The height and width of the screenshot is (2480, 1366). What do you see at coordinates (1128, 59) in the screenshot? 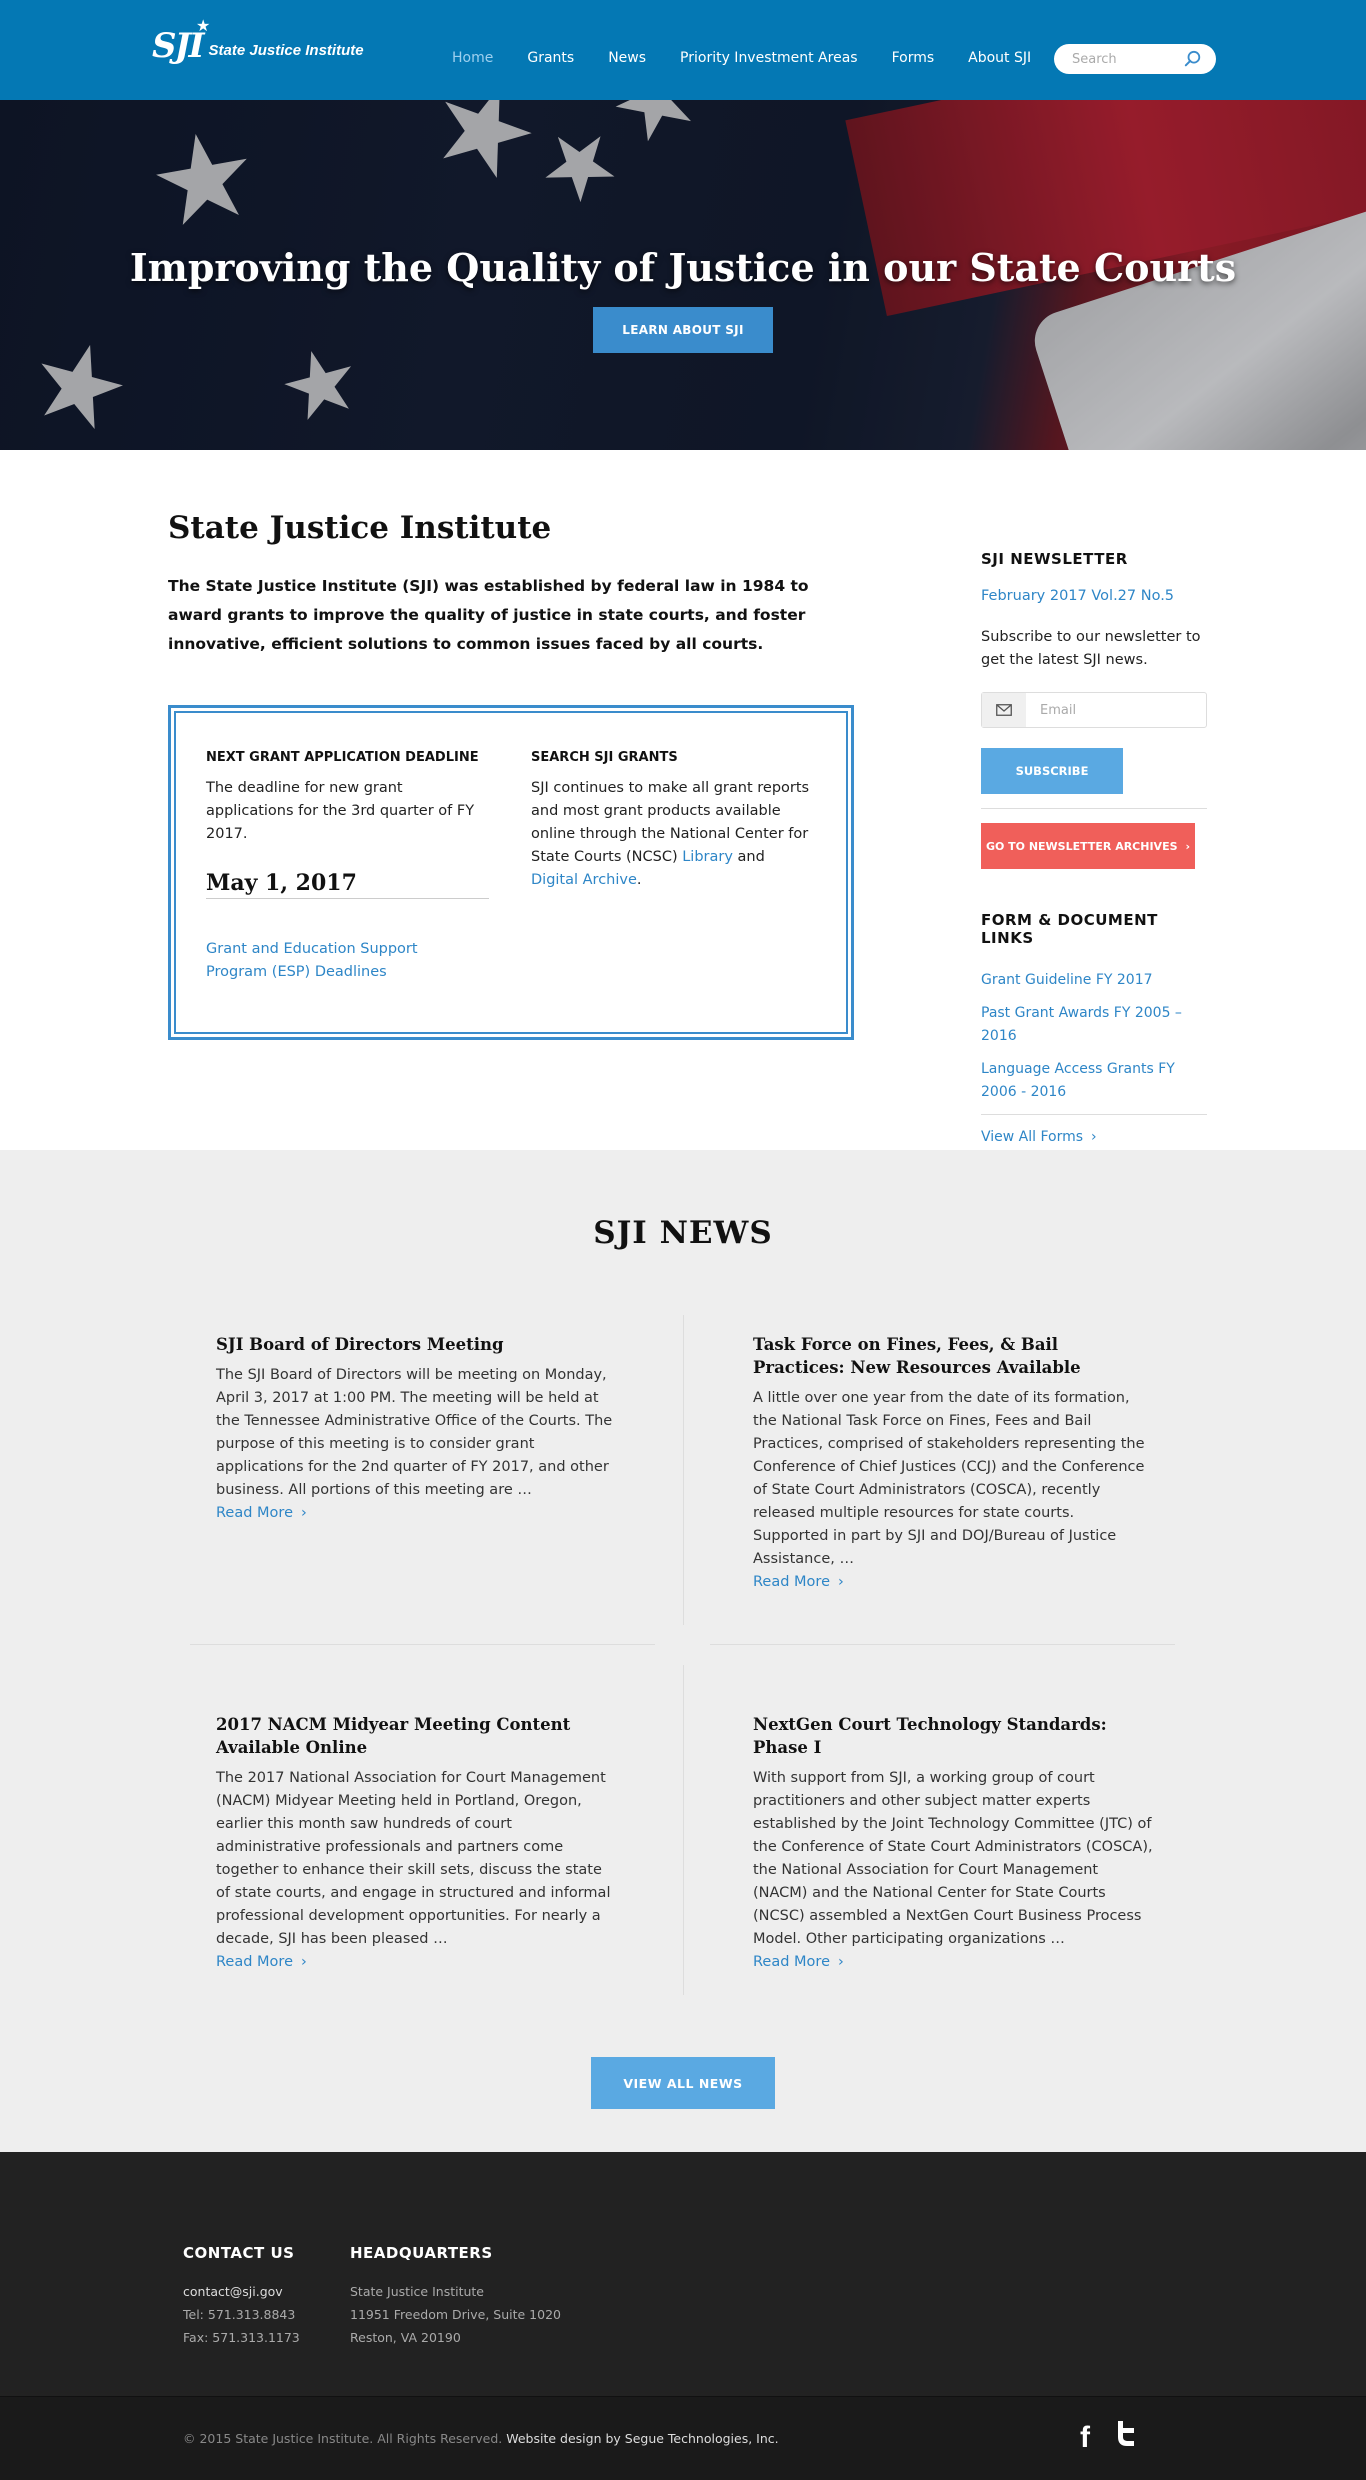
I see `search-input` at bounding box center [1128, 59].